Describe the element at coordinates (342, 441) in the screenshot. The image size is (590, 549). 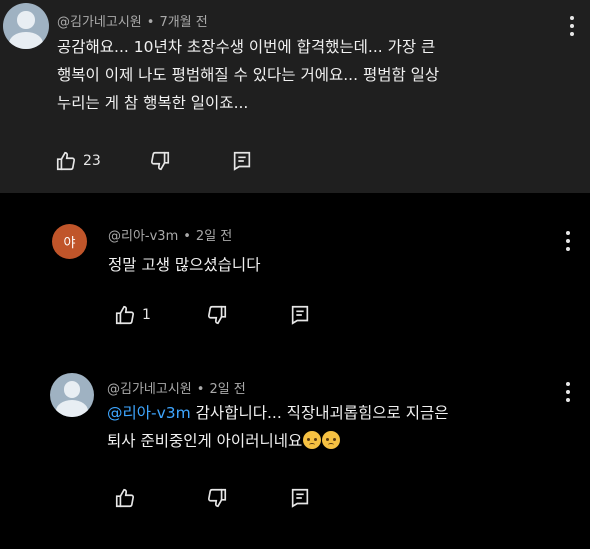
I see `comment-line: 퇴사 준비중인게 아이러니네요` at that location.